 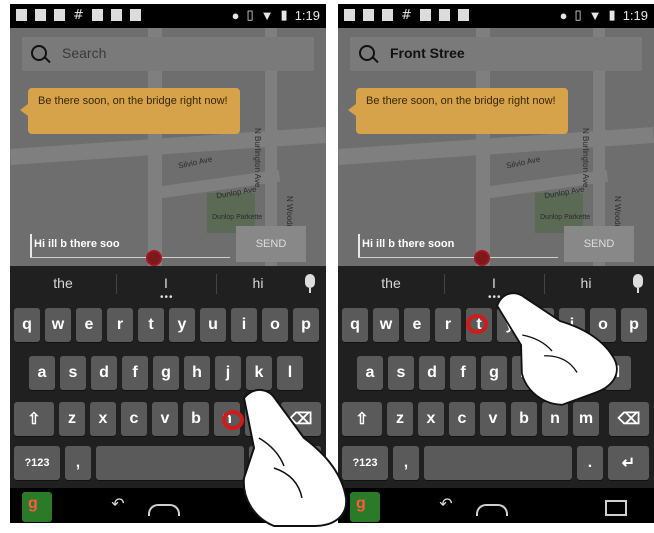 What do you see at coordinates (197, 373) in the screenshot?
I see `key-h: h` at bounding box center [197, 373].